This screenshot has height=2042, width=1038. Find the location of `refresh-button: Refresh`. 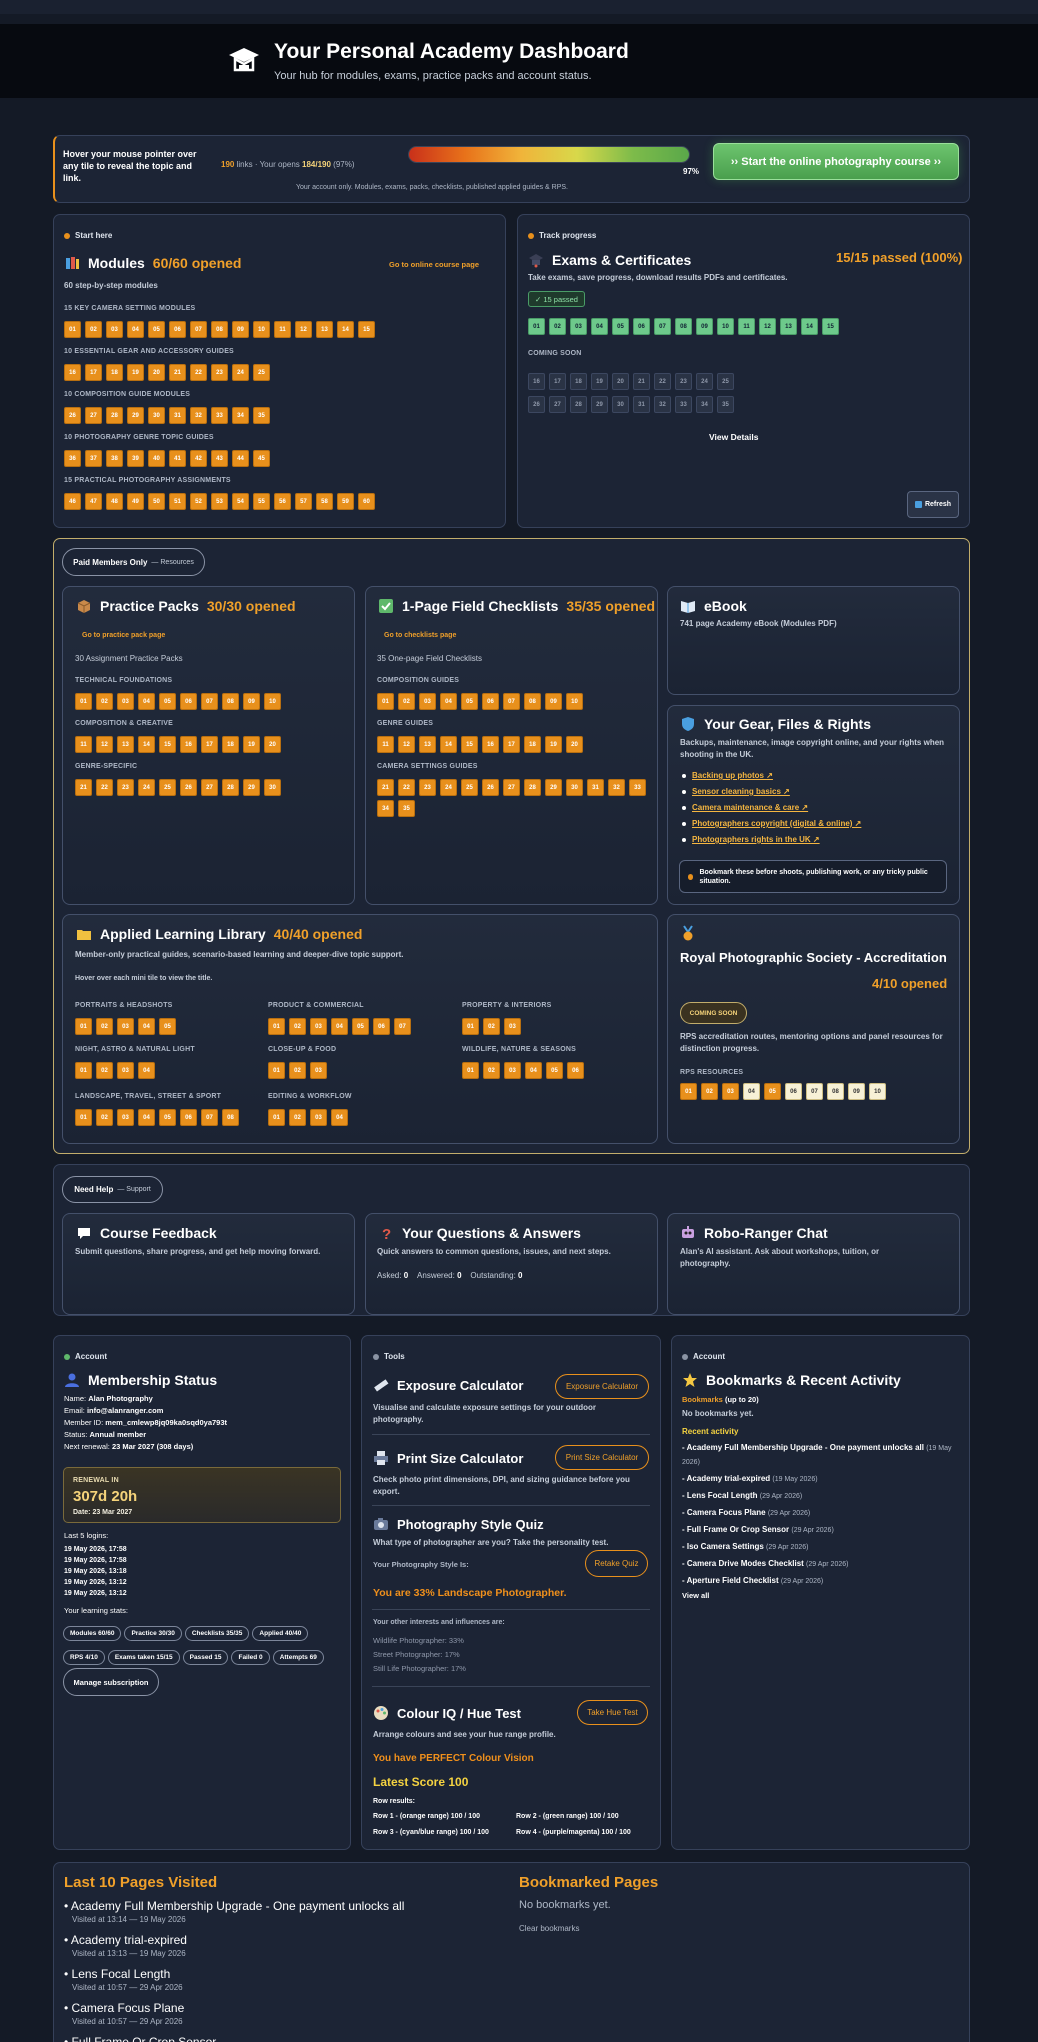

refresh-button: Refresh is located at coordinates (933, 504).